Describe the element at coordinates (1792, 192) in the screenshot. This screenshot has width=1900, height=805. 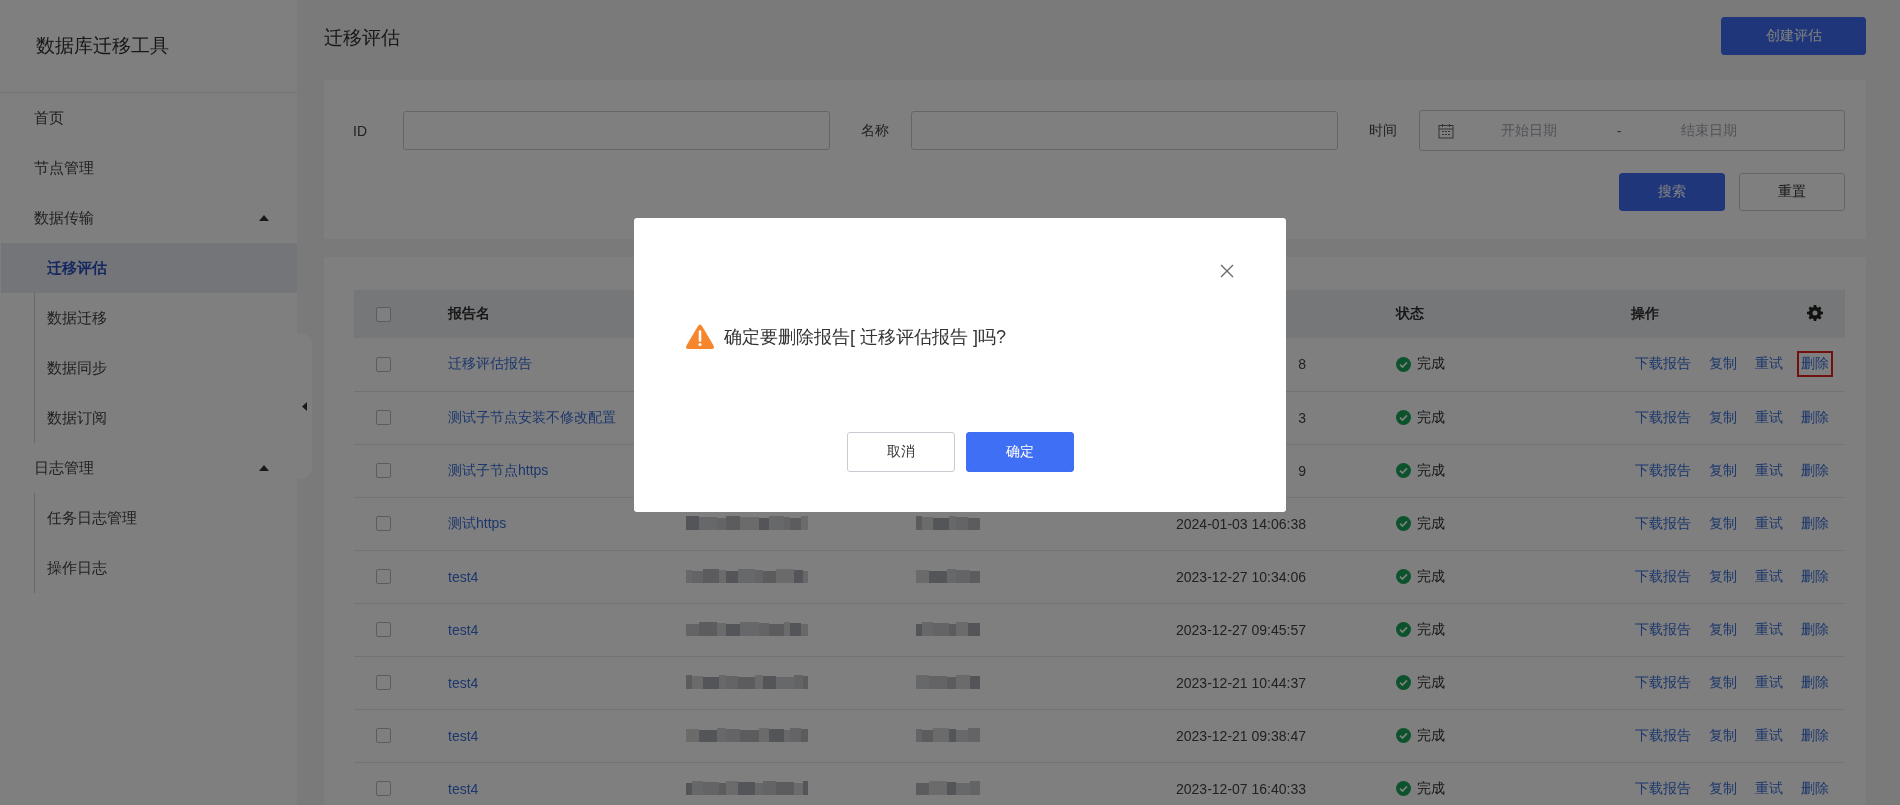
I see `reset-button: 重置` at that location.